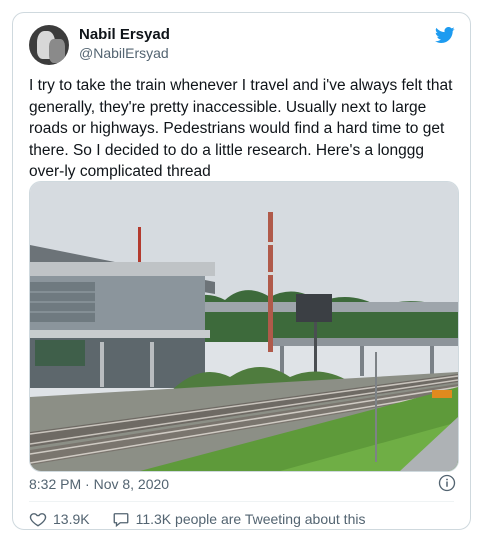 Image resolution: width=483 pixels, height=542 pixels. What do you see at coordinates (71, 519) in the screenshot?
I see `like-count: 13.9K` at bounding box center [71, 519].